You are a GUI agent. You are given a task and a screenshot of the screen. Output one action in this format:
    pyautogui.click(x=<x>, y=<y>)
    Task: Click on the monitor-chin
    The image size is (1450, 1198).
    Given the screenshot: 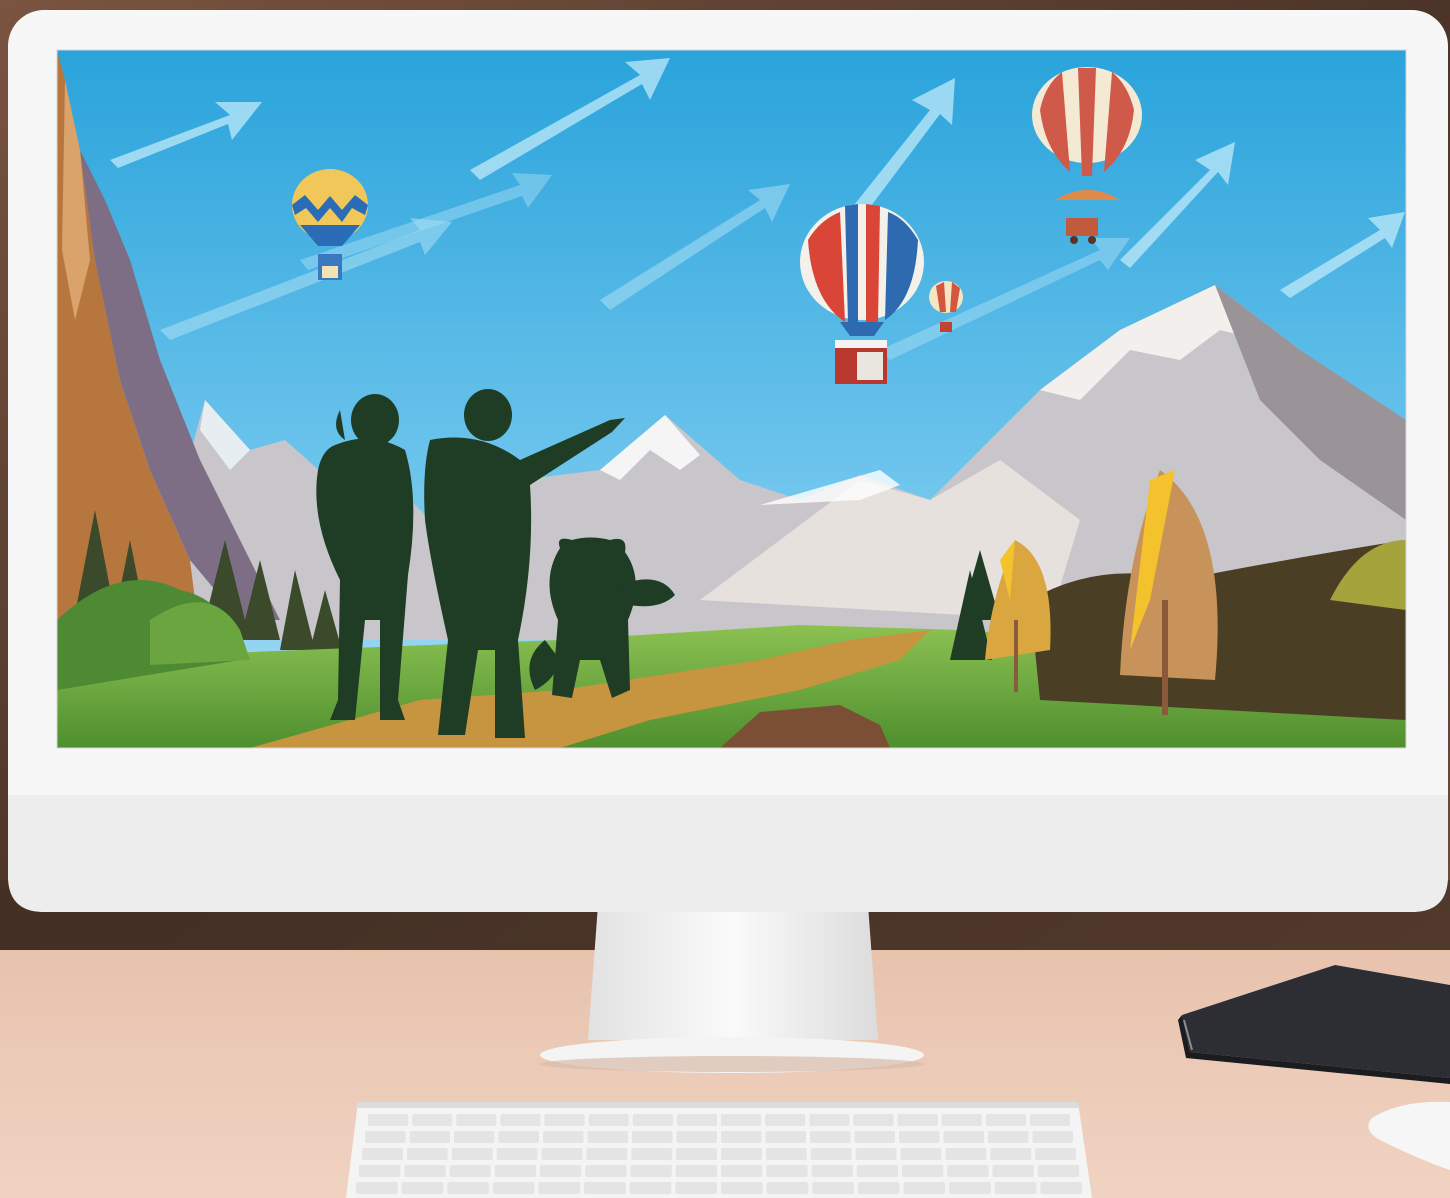 What is the action you would take?
    pyautogui.click(x=728, y=853)
    